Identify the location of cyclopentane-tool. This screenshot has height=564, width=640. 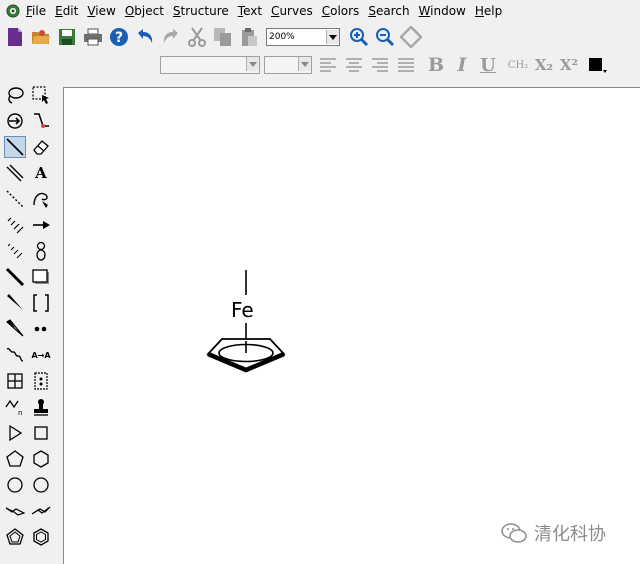
(15, 459).